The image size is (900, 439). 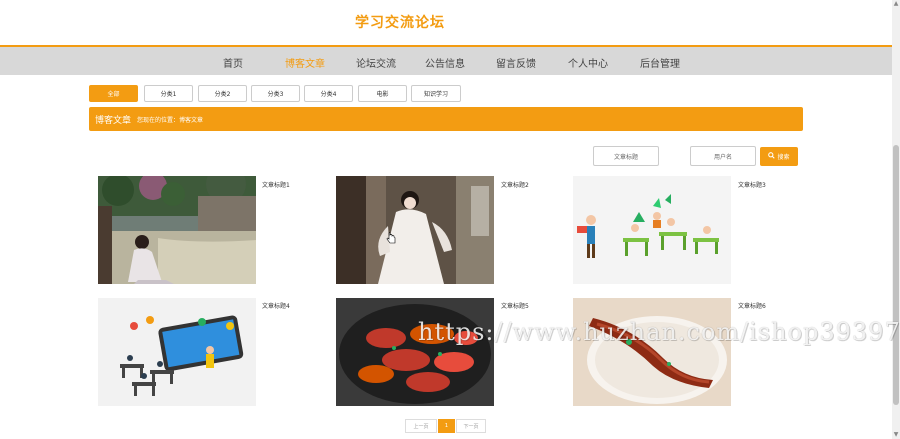 I want to click on breadcrumb: 您现在的位置：博客文章, so click(x=170, y=120).